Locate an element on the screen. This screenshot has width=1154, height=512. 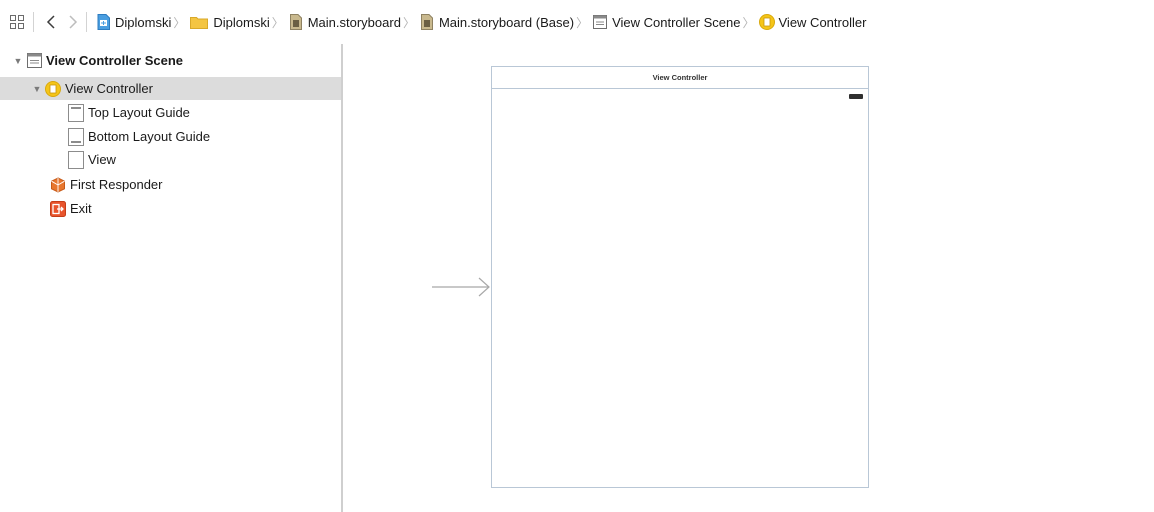
forward-button is located at coordinates (73, 22).